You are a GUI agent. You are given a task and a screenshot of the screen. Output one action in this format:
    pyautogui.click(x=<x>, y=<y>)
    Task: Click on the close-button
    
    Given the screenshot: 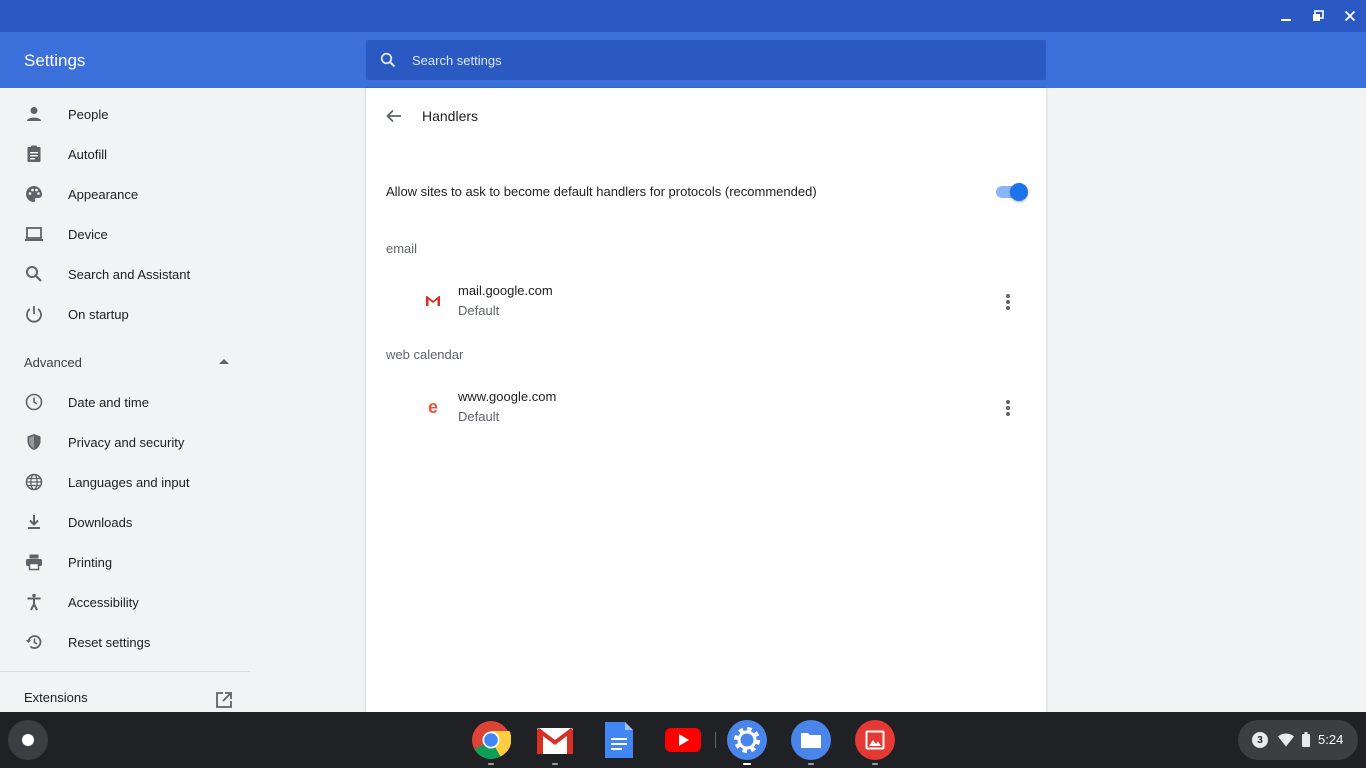 What is the action you would take?
    pyautogui.click(x=1350, y=16)
    